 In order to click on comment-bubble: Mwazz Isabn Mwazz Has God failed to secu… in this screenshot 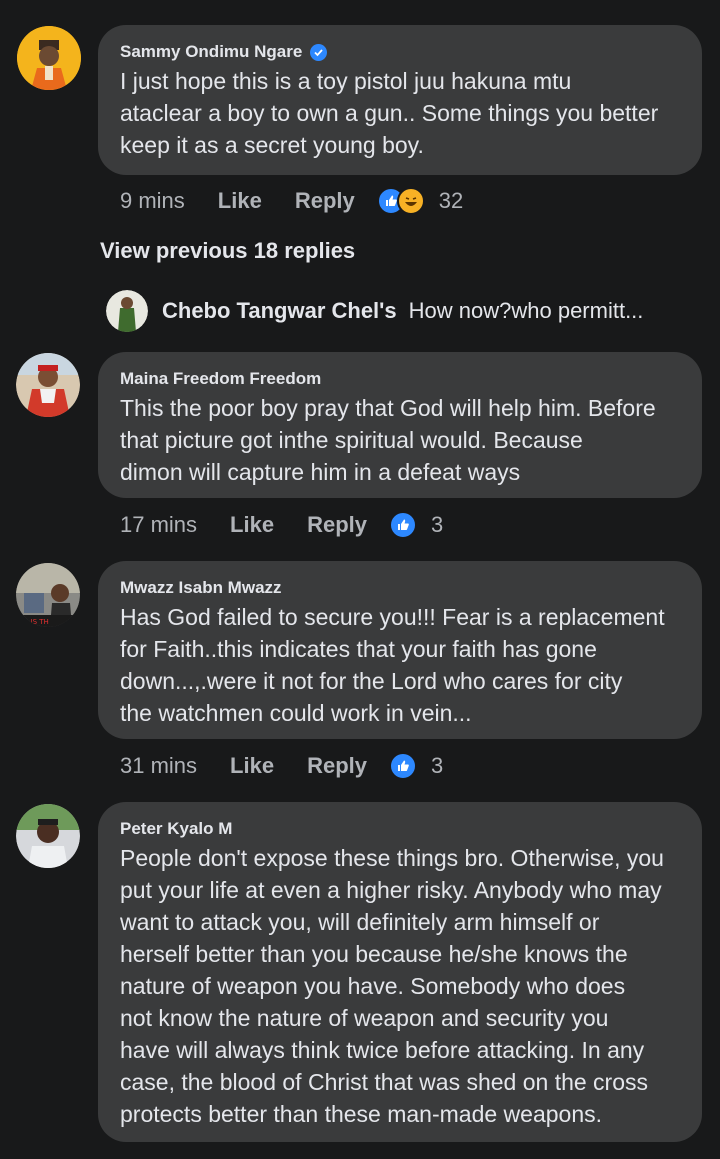, I will do `click(400, 650)`.